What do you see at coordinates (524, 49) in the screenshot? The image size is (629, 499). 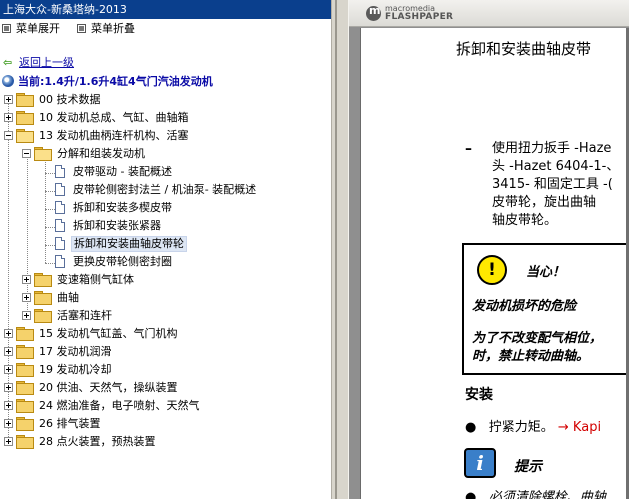 I see `page-title: 拆卸和安装曲轴皮带` at bounding box center [524, 49].